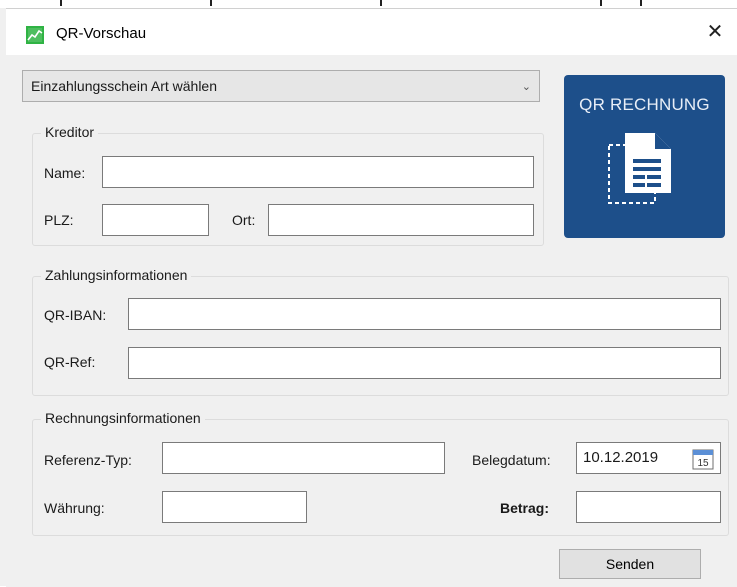 The width and height of the screenshot is (737, 587). I want to click on name-input, so click(318, 172).